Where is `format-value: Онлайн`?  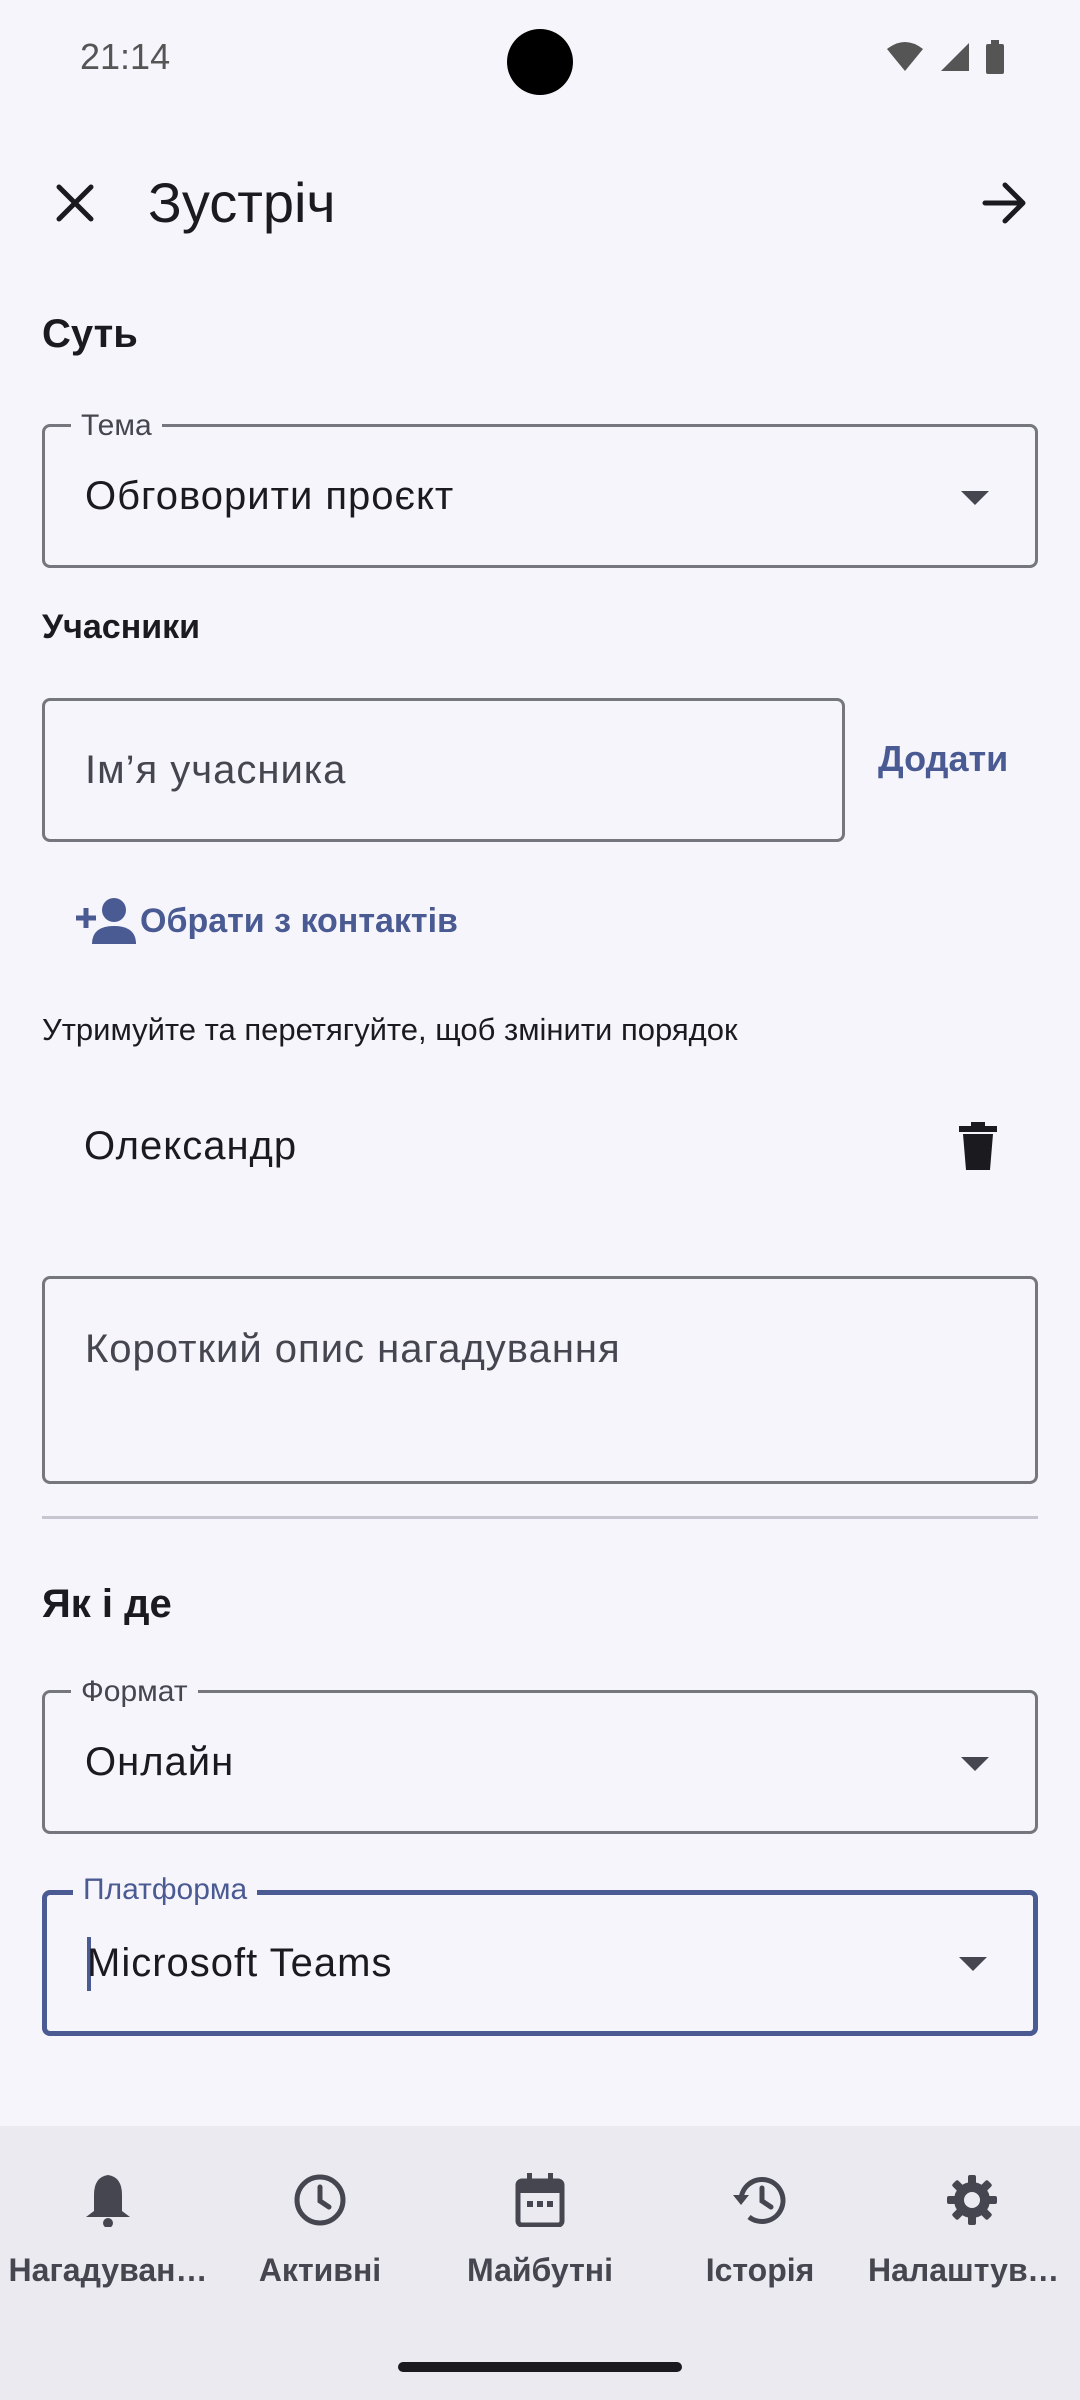
format-value: Онлайн is located at coordinates (160, 1762).